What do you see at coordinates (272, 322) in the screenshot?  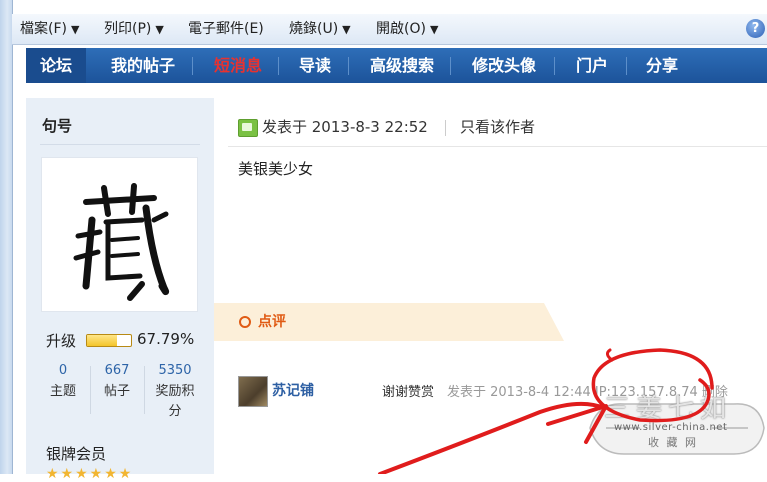 I see `comment-section-title: 点评` at bounding box center [272, 322].